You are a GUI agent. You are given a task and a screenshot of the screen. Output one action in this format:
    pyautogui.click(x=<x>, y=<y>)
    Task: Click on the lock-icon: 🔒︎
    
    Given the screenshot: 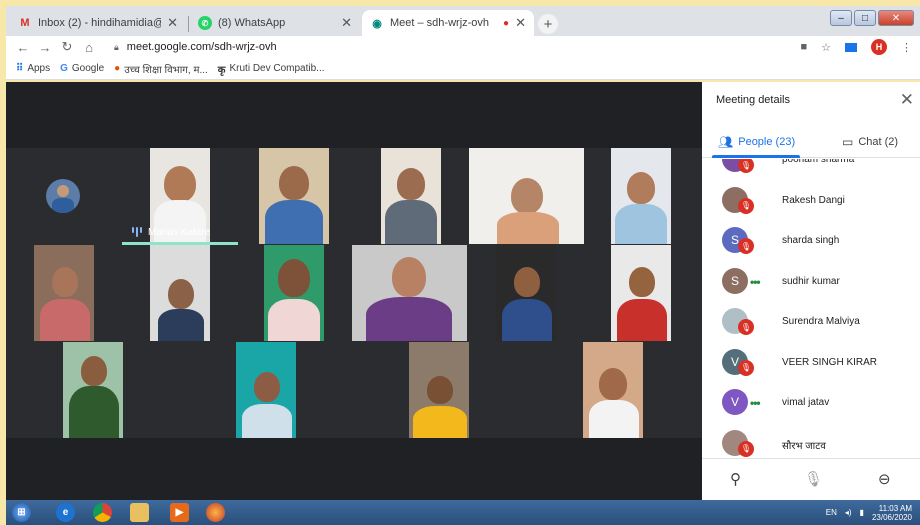 What is the action you would take?
    pyautogui.click(x=116, y=46)
    